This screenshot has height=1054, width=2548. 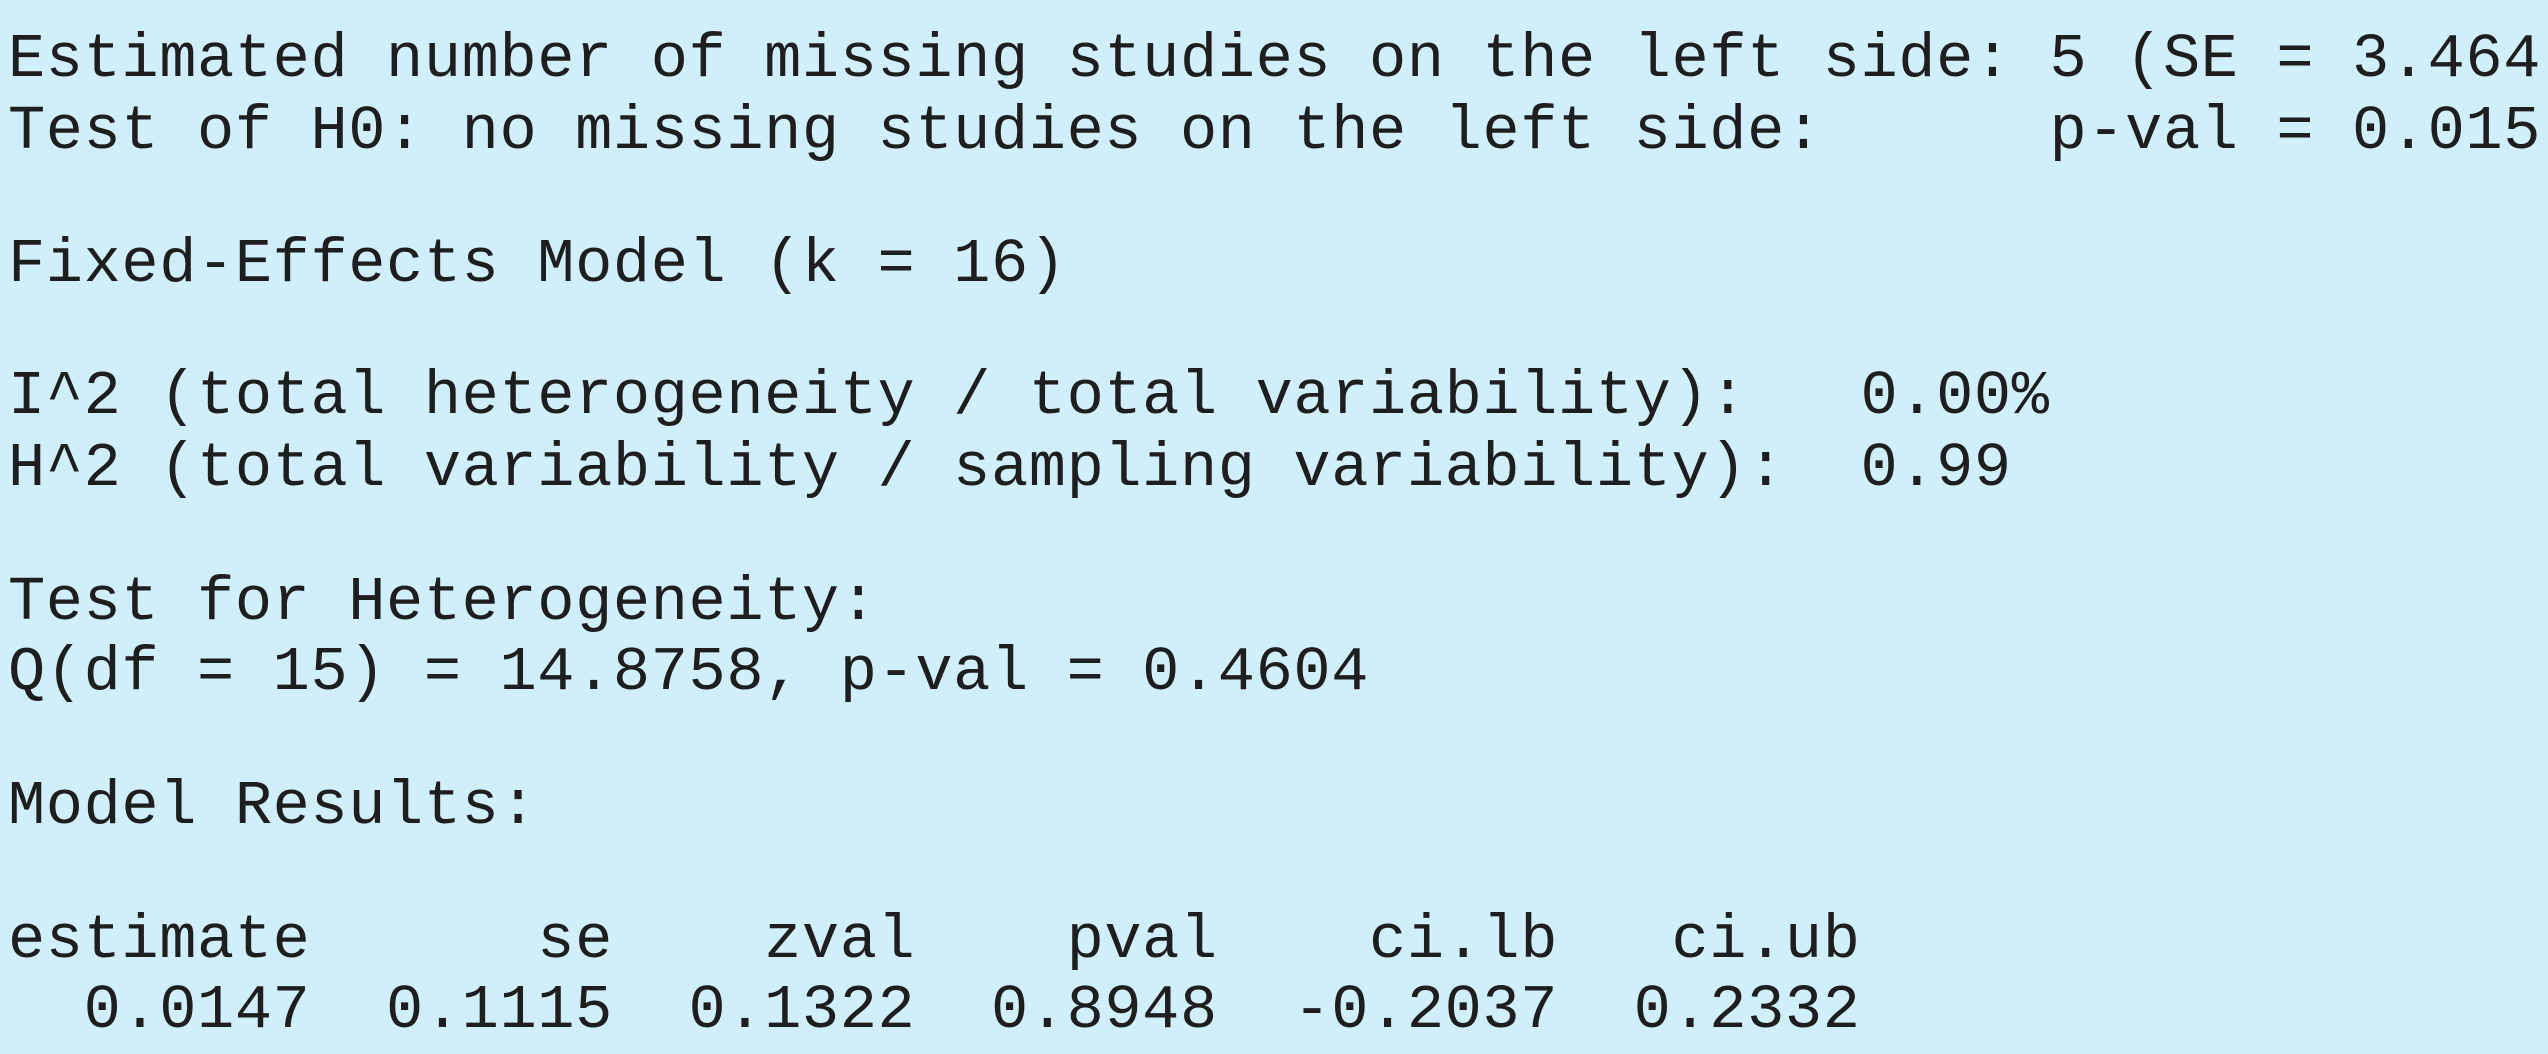 What do you see at coordinates (2545, 527) in the screenshot?
I see `console-right-edge` at bounding box center [2545, 527].